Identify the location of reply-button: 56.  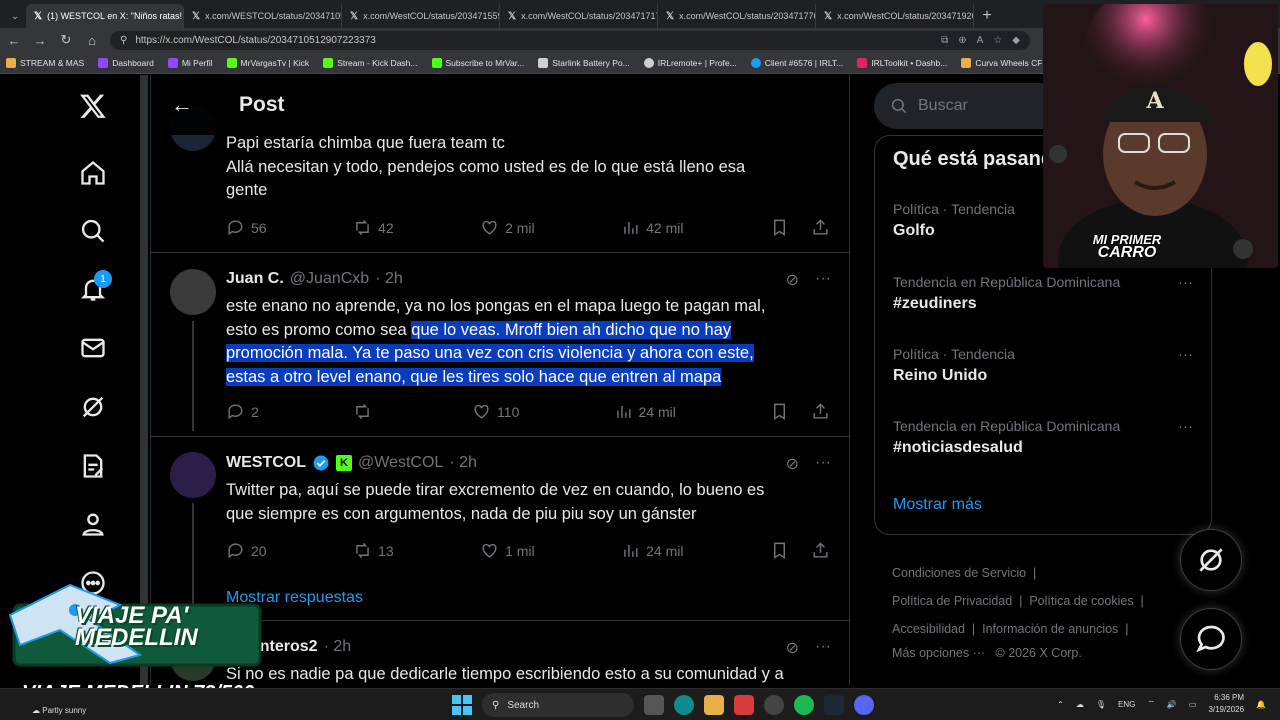
(246, 227).